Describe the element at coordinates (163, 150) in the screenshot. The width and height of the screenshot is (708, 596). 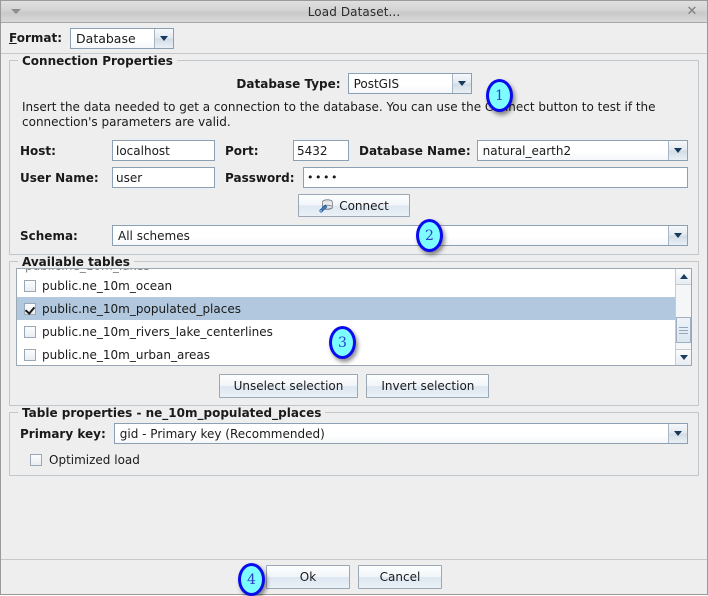
I see `host-input: localhost` at that location.